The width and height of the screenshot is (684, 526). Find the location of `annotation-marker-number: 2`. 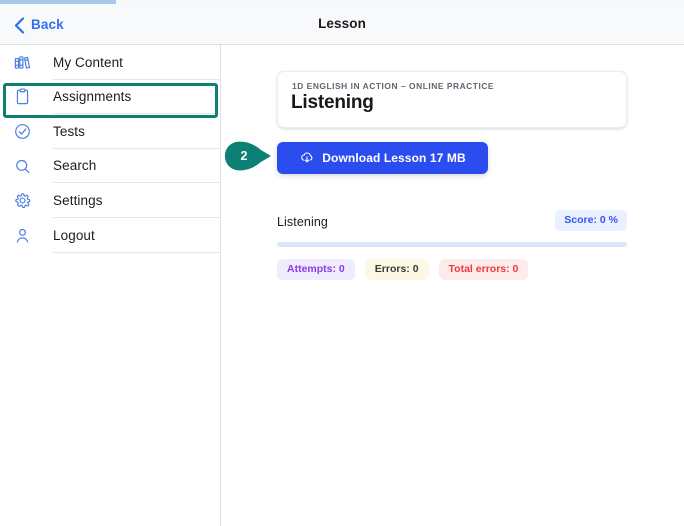

annotation-marker-number: 2 is located at coordinates (244, 155).